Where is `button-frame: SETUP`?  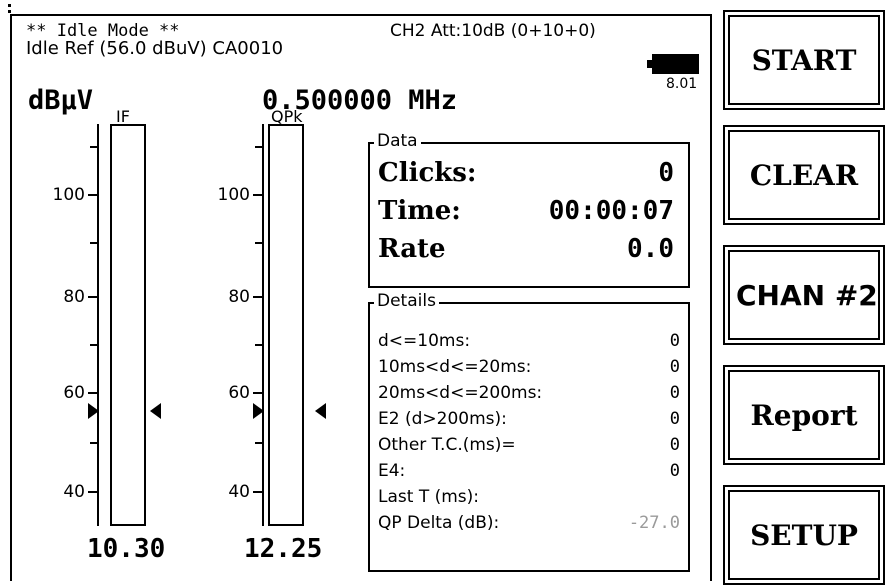
button-frame: SETUP is located at coordinates (804, 535).